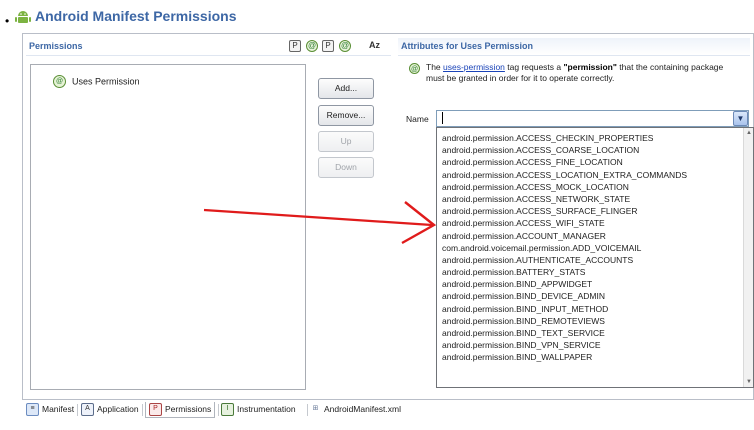  What do you see at coordinates (467, 46) in the screenshot?
I see `attributes-section-title: Attributes for Uses Permission` at bounding box center [467, 46].